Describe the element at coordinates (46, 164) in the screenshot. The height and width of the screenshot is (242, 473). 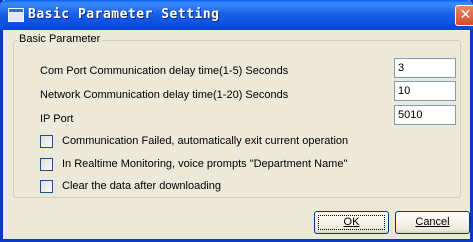
I see `voice-prompt-checkbox` at that location.